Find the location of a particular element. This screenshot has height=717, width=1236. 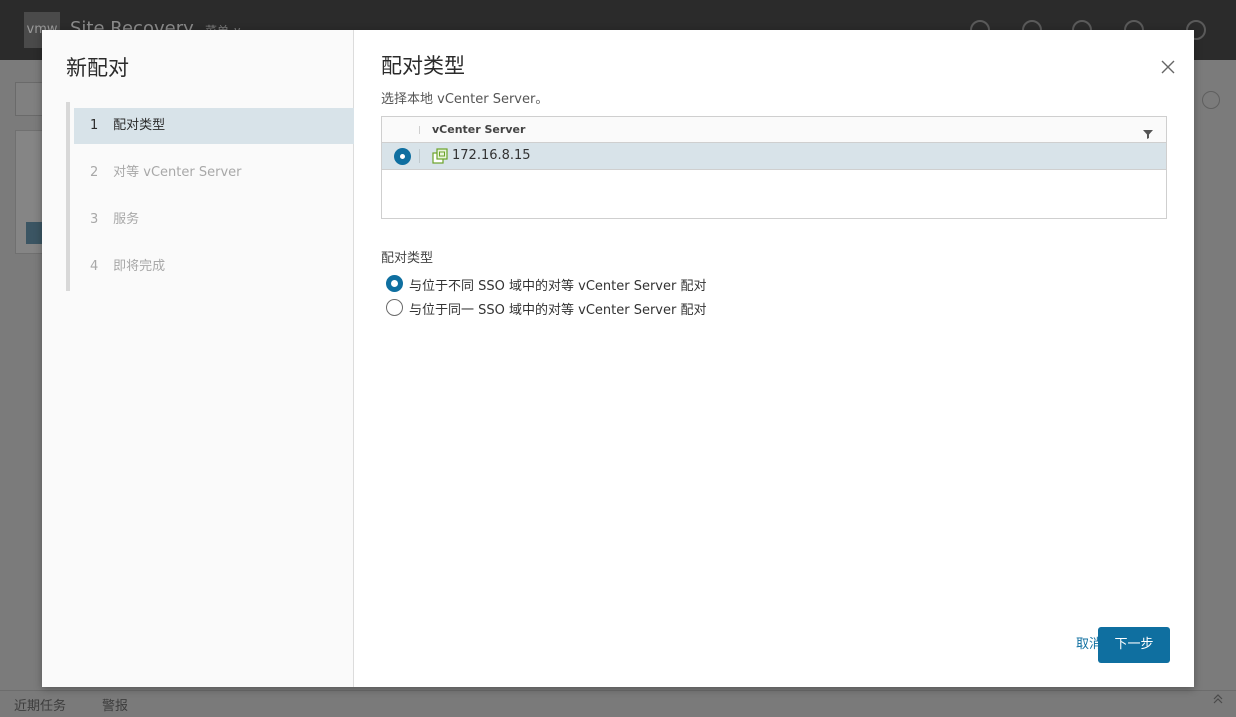

bottom-bar: 近期任务 警报 is located at coordinates (618, 703).